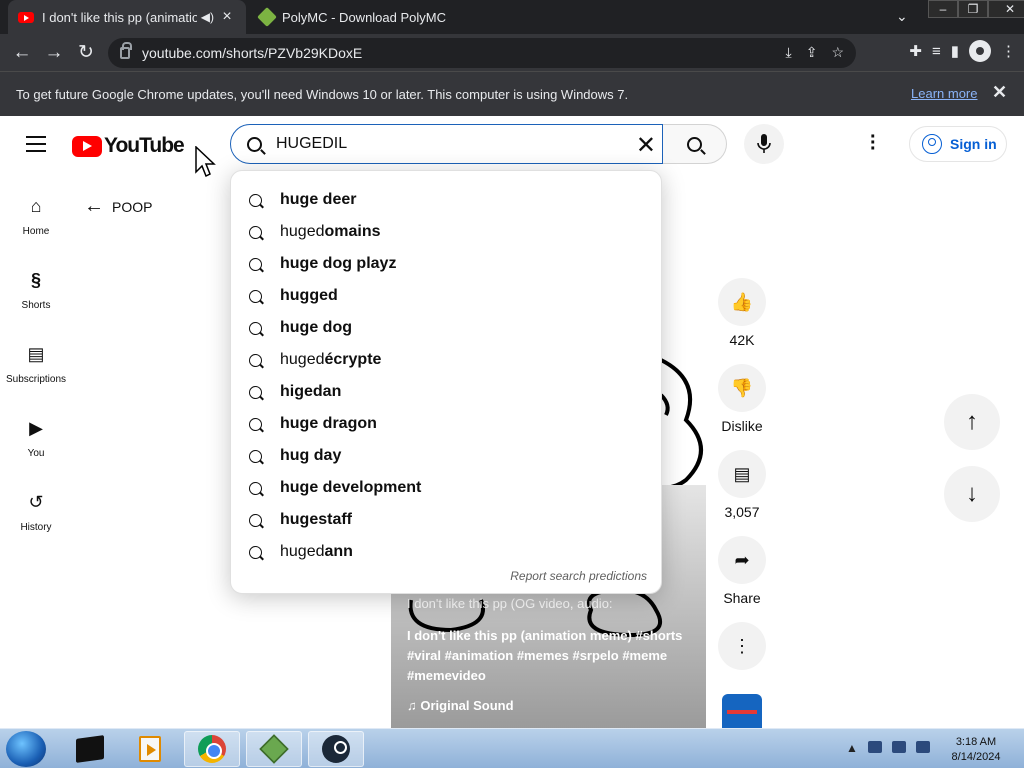  Describe the element at coordinates (446, 488) in the screenshot. I see `suggestion-item: huge development` at that location.